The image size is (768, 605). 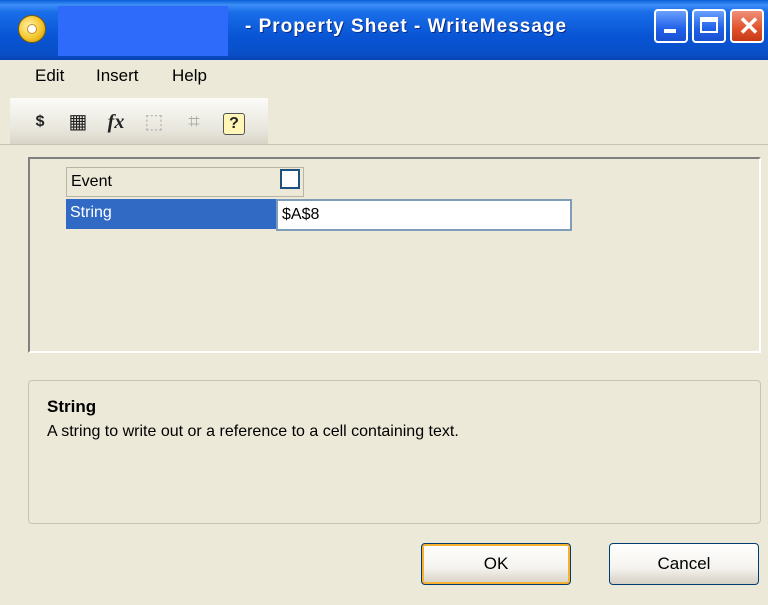 What do you see at coordinates (139, 121) in the screenshot?
I see `toolbar: $ ▦ fx ⬚ ⌗ ?` at bounding box center [139, 121].